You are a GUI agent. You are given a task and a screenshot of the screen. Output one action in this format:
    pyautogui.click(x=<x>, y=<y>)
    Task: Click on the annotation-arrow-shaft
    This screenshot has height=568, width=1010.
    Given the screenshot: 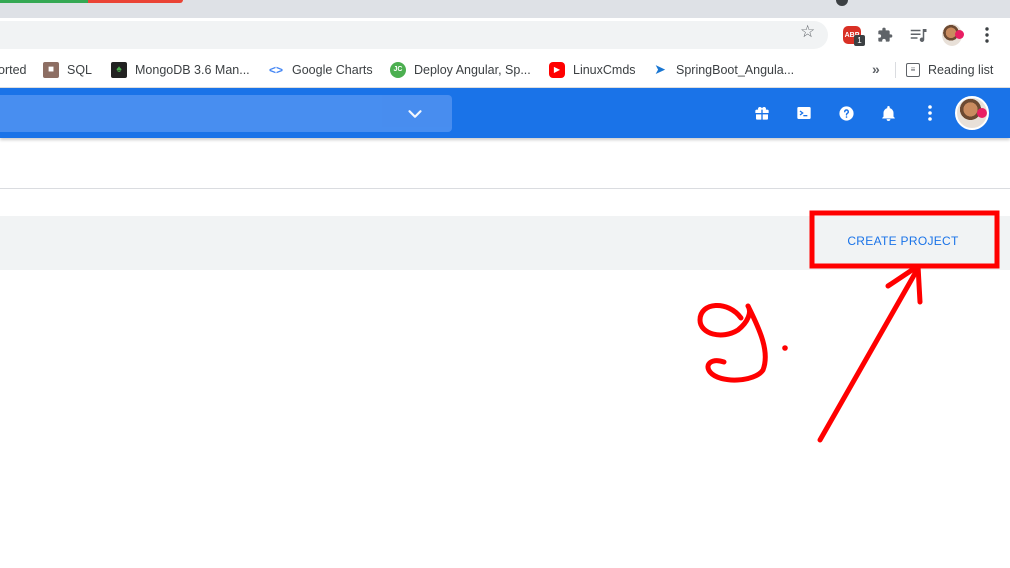 What is the action you would take?
    pyautogui.click(x=868, y=355)
    